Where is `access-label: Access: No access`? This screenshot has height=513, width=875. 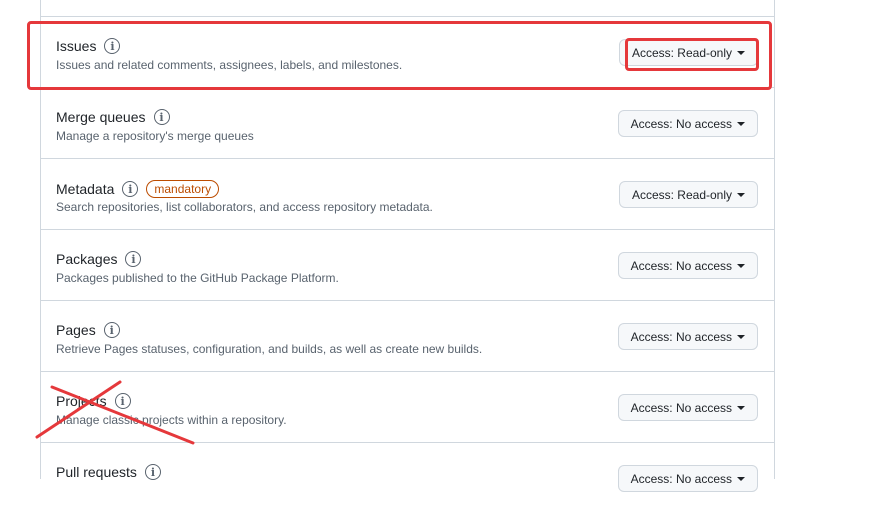
access-label: Access: No access is located at coordinates (681, 478).